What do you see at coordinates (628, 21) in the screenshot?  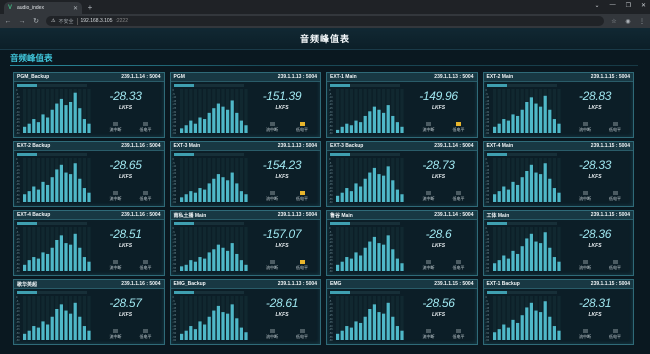 I see `profile-icon: ◉` at bounding box center [628, 21].